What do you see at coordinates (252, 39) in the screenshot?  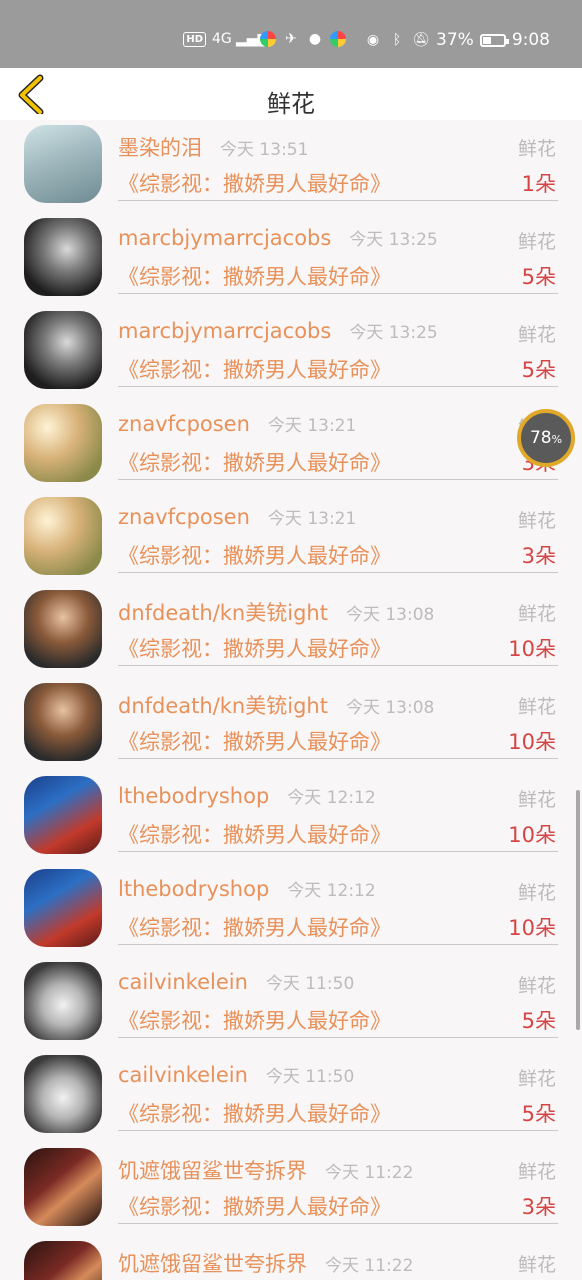 I see `signal-icon: ▂▄▆` at bounding box center [252, 39].